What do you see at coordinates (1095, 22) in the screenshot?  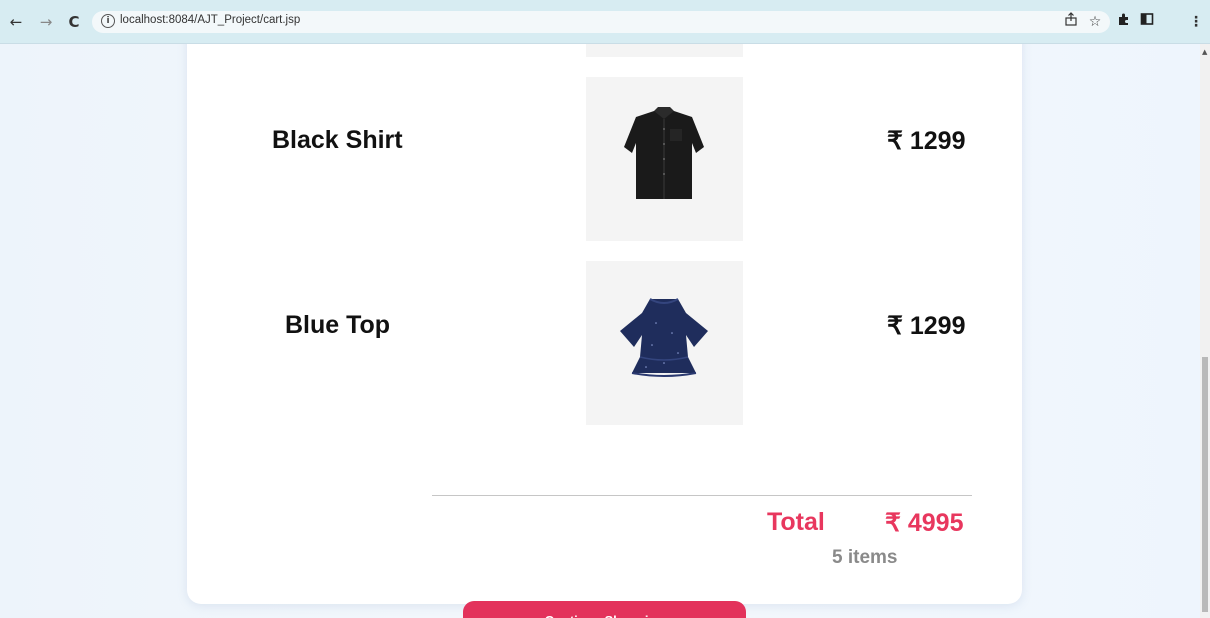 I see `bookmark-star-icon: ☆` at bounding box center [1095, 22].